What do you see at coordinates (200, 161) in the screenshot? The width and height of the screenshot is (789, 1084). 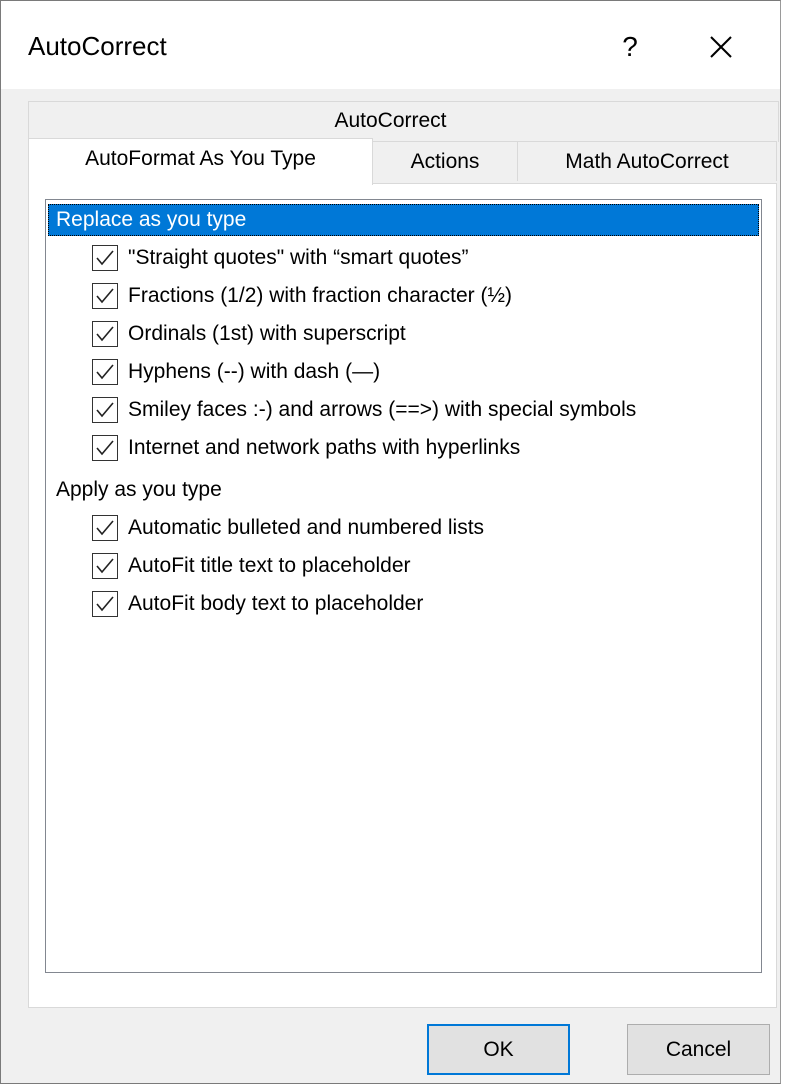 I see `tab-autoformat-as-you-type: AutoFormat As You Type` at bounding box center [200, 161].